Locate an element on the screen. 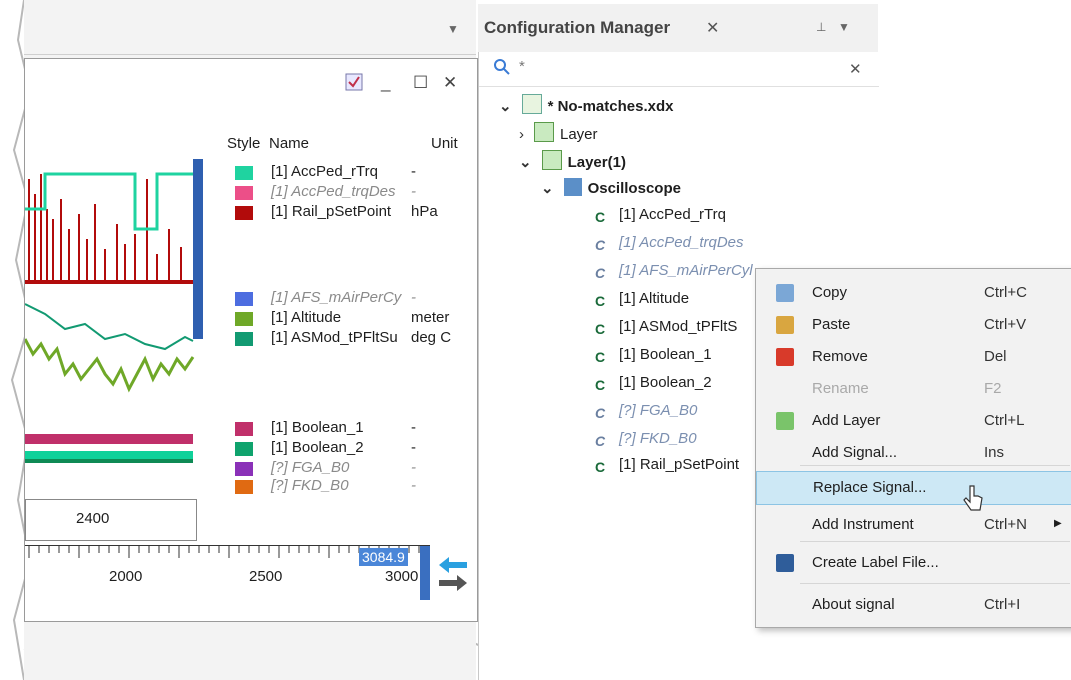 The height and width of the screenshot is (680, 1071). tree-label: Layer is located at coordinates (579, 134).